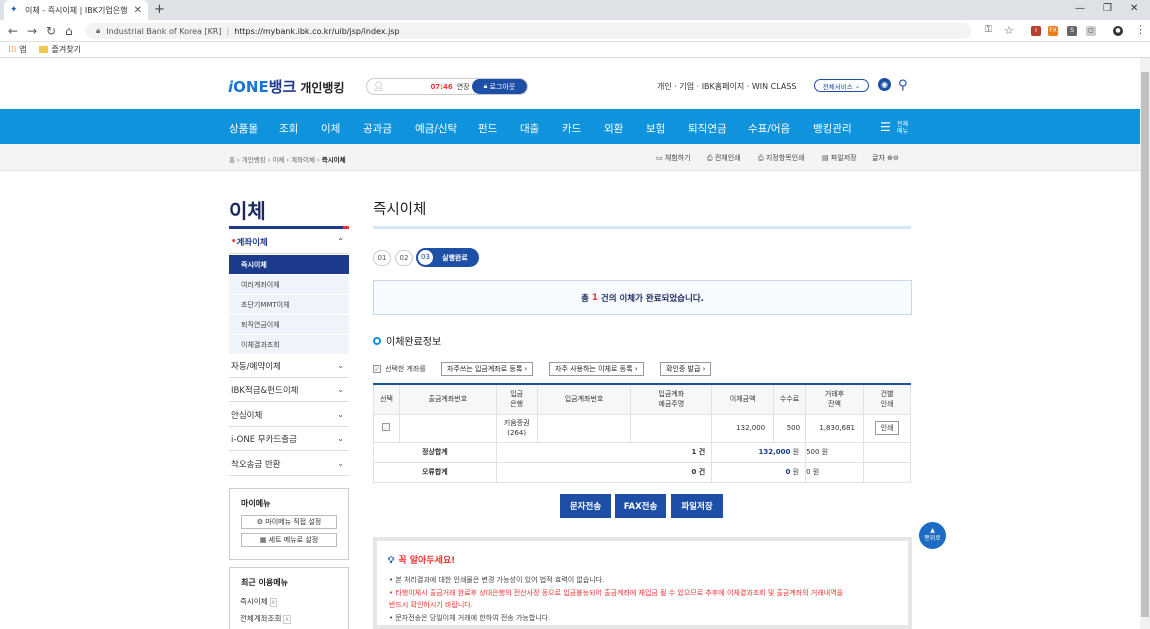  I want to click on sum-normal-label: 정상합계, so click(435, 452).